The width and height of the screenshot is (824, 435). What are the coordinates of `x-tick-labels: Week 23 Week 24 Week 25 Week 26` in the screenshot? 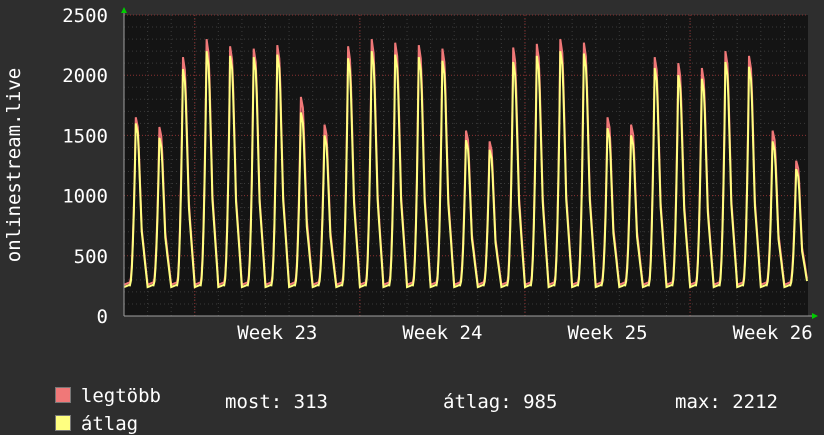 It's located at (524, 333).